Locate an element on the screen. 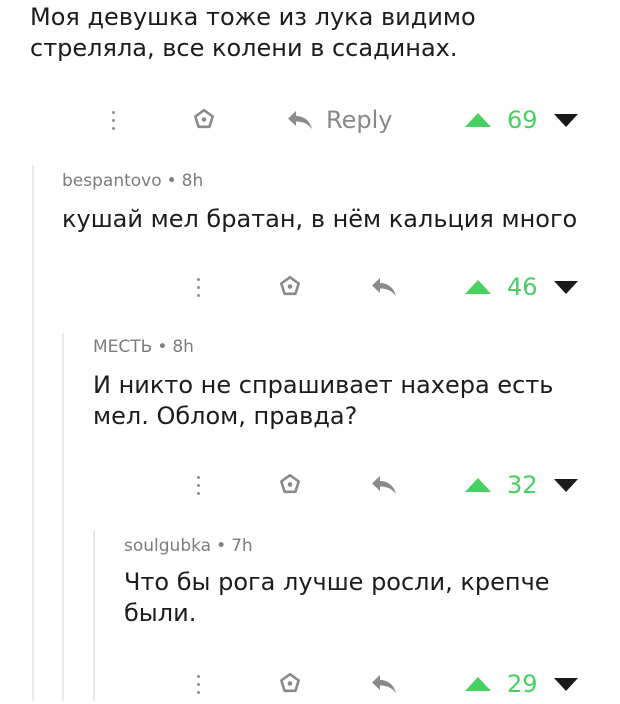 Image resolution: width=620 pixels, height=704 pixels. vote-score: 29 is located at coordinates (522, 684).